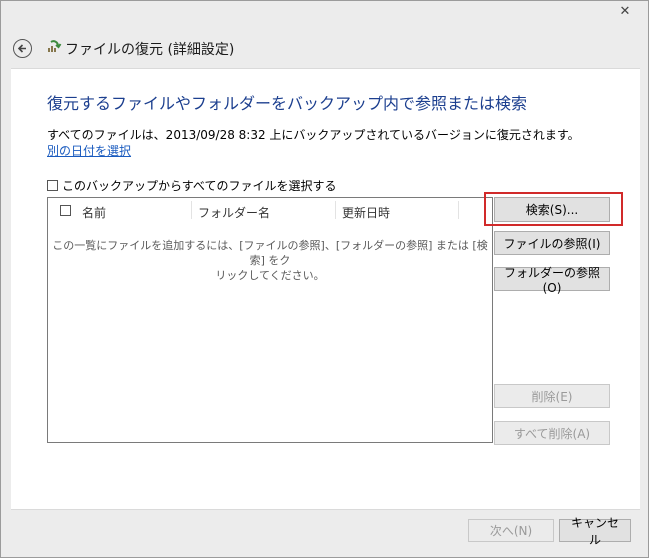 This screenshot has width=649, height=558. What do you see at coordinates (52, 185) in the screenshot?
I see `checkbox-icon` at bounding box center [52, 185].